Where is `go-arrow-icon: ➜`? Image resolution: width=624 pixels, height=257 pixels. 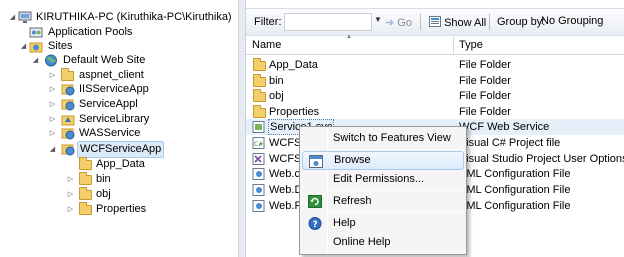 go-arrow-icon: ➜ is located at coordinates (390, 23).